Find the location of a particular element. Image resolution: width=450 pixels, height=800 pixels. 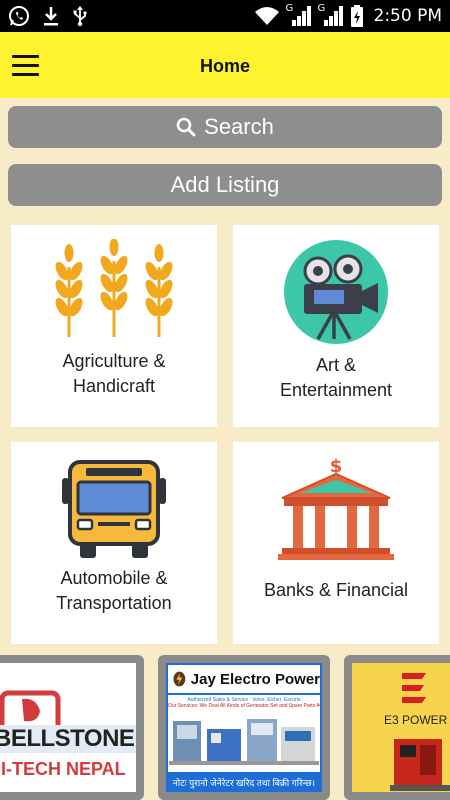

category-label-line1: Banks & Financial is located at coordinates (336, 590).